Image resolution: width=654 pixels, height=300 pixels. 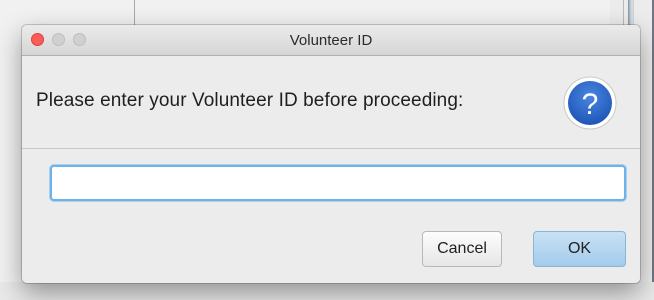 I want to click on background-footer, so click(x=327, y=291).